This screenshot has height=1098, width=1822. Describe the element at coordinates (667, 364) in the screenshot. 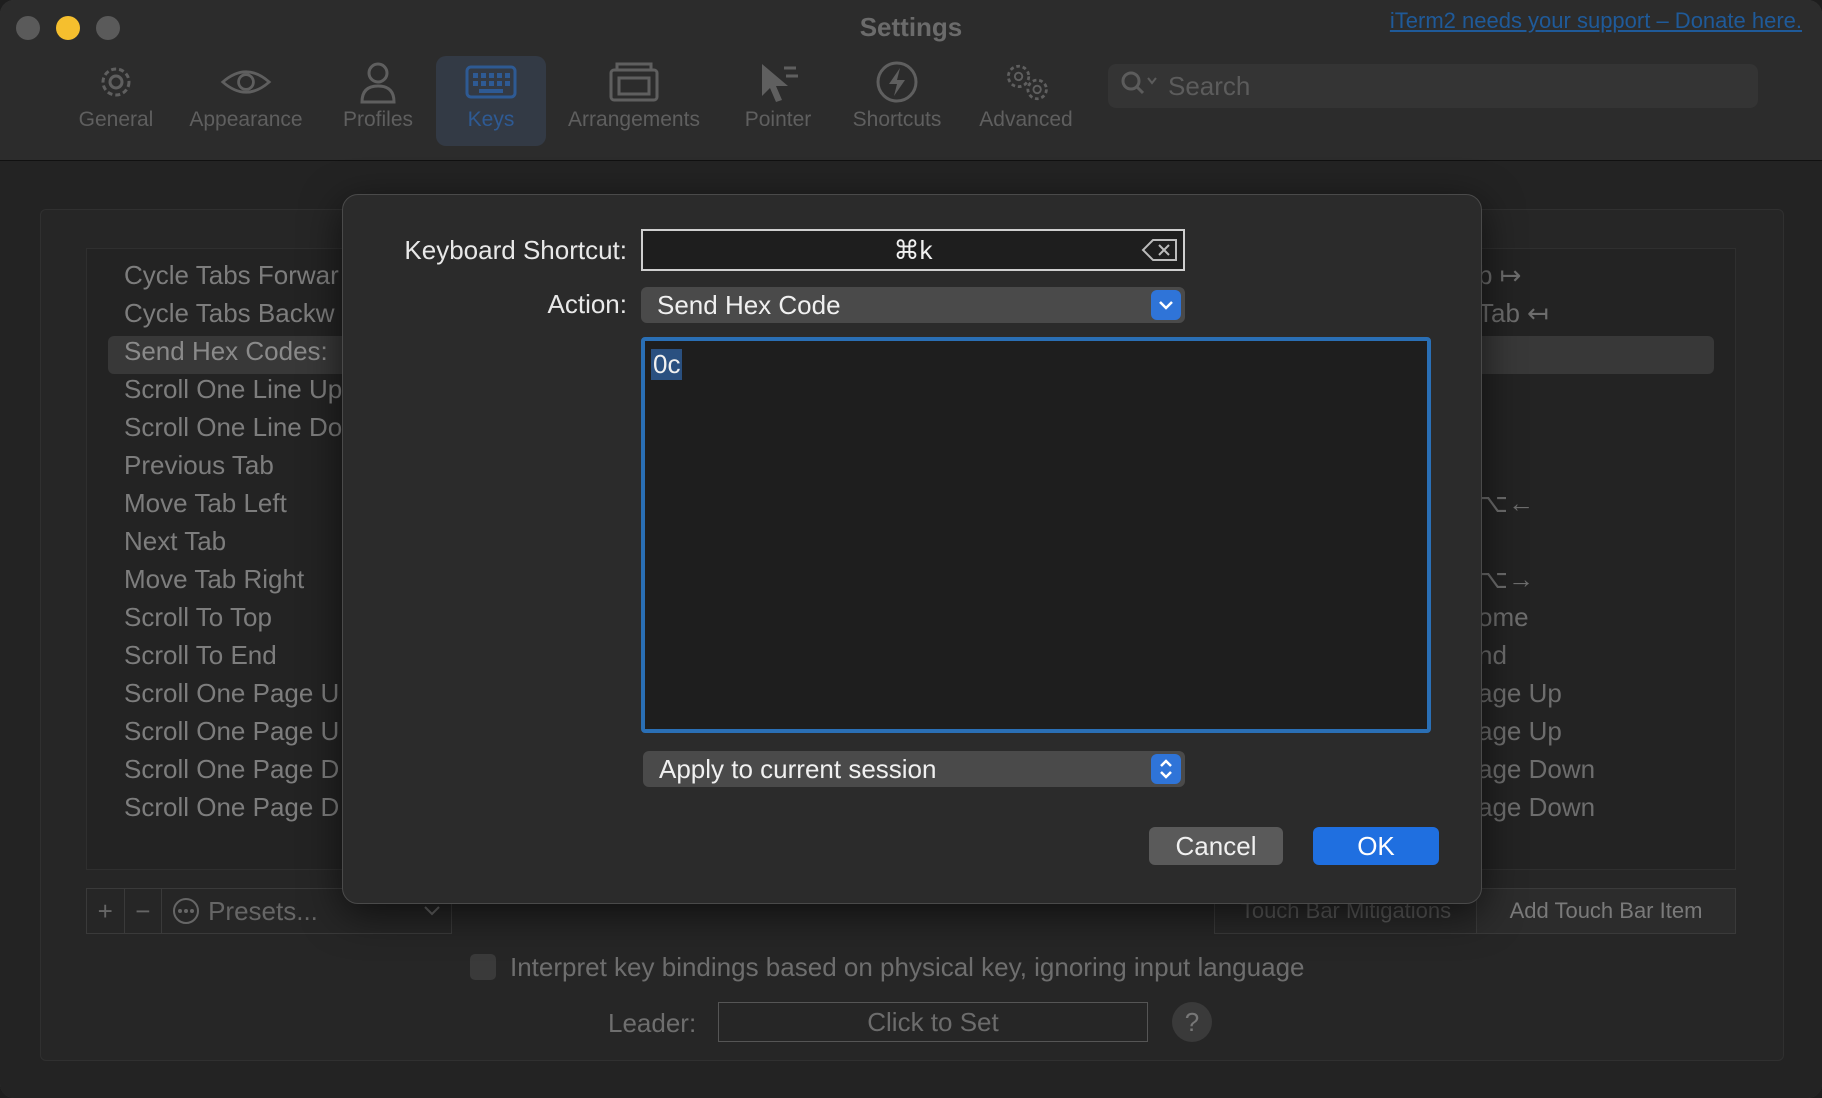

I see `hex-code-value: 0c` at that location.